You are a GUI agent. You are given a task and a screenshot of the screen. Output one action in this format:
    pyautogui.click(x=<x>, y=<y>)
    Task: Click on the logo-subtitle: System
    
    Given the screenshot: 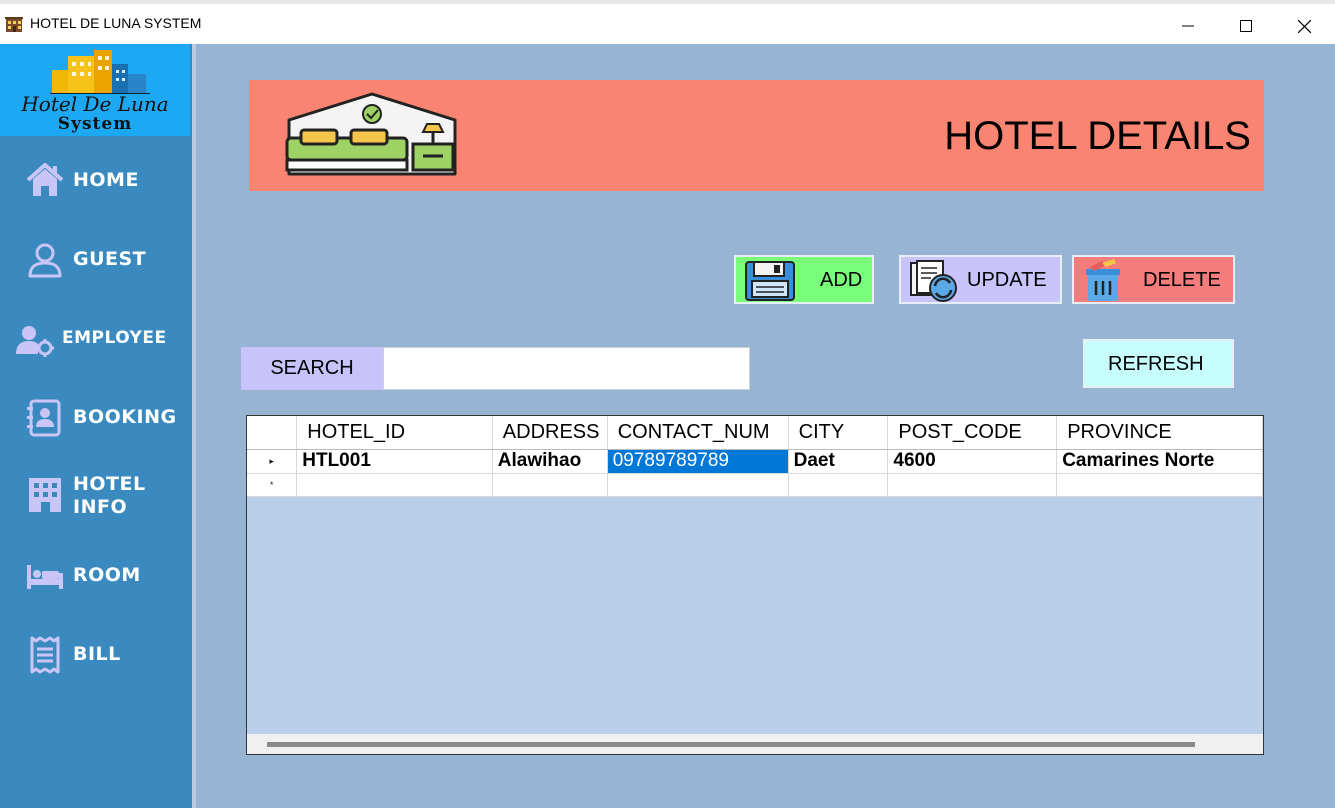 What is the action you would take?
    pyautogui.click(x=95, y=124)
    